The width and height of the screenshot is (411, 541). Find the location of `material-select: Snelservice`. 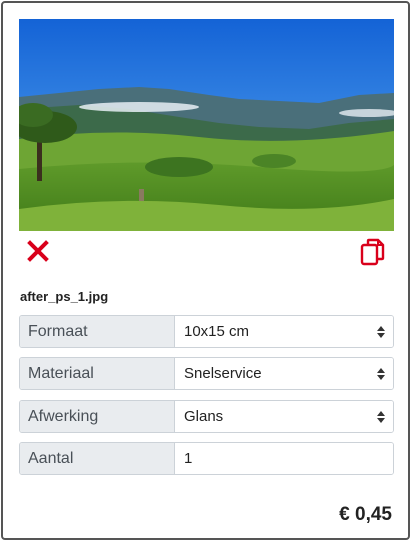

material-select: Snelservice is located at coordinates (284, 373).